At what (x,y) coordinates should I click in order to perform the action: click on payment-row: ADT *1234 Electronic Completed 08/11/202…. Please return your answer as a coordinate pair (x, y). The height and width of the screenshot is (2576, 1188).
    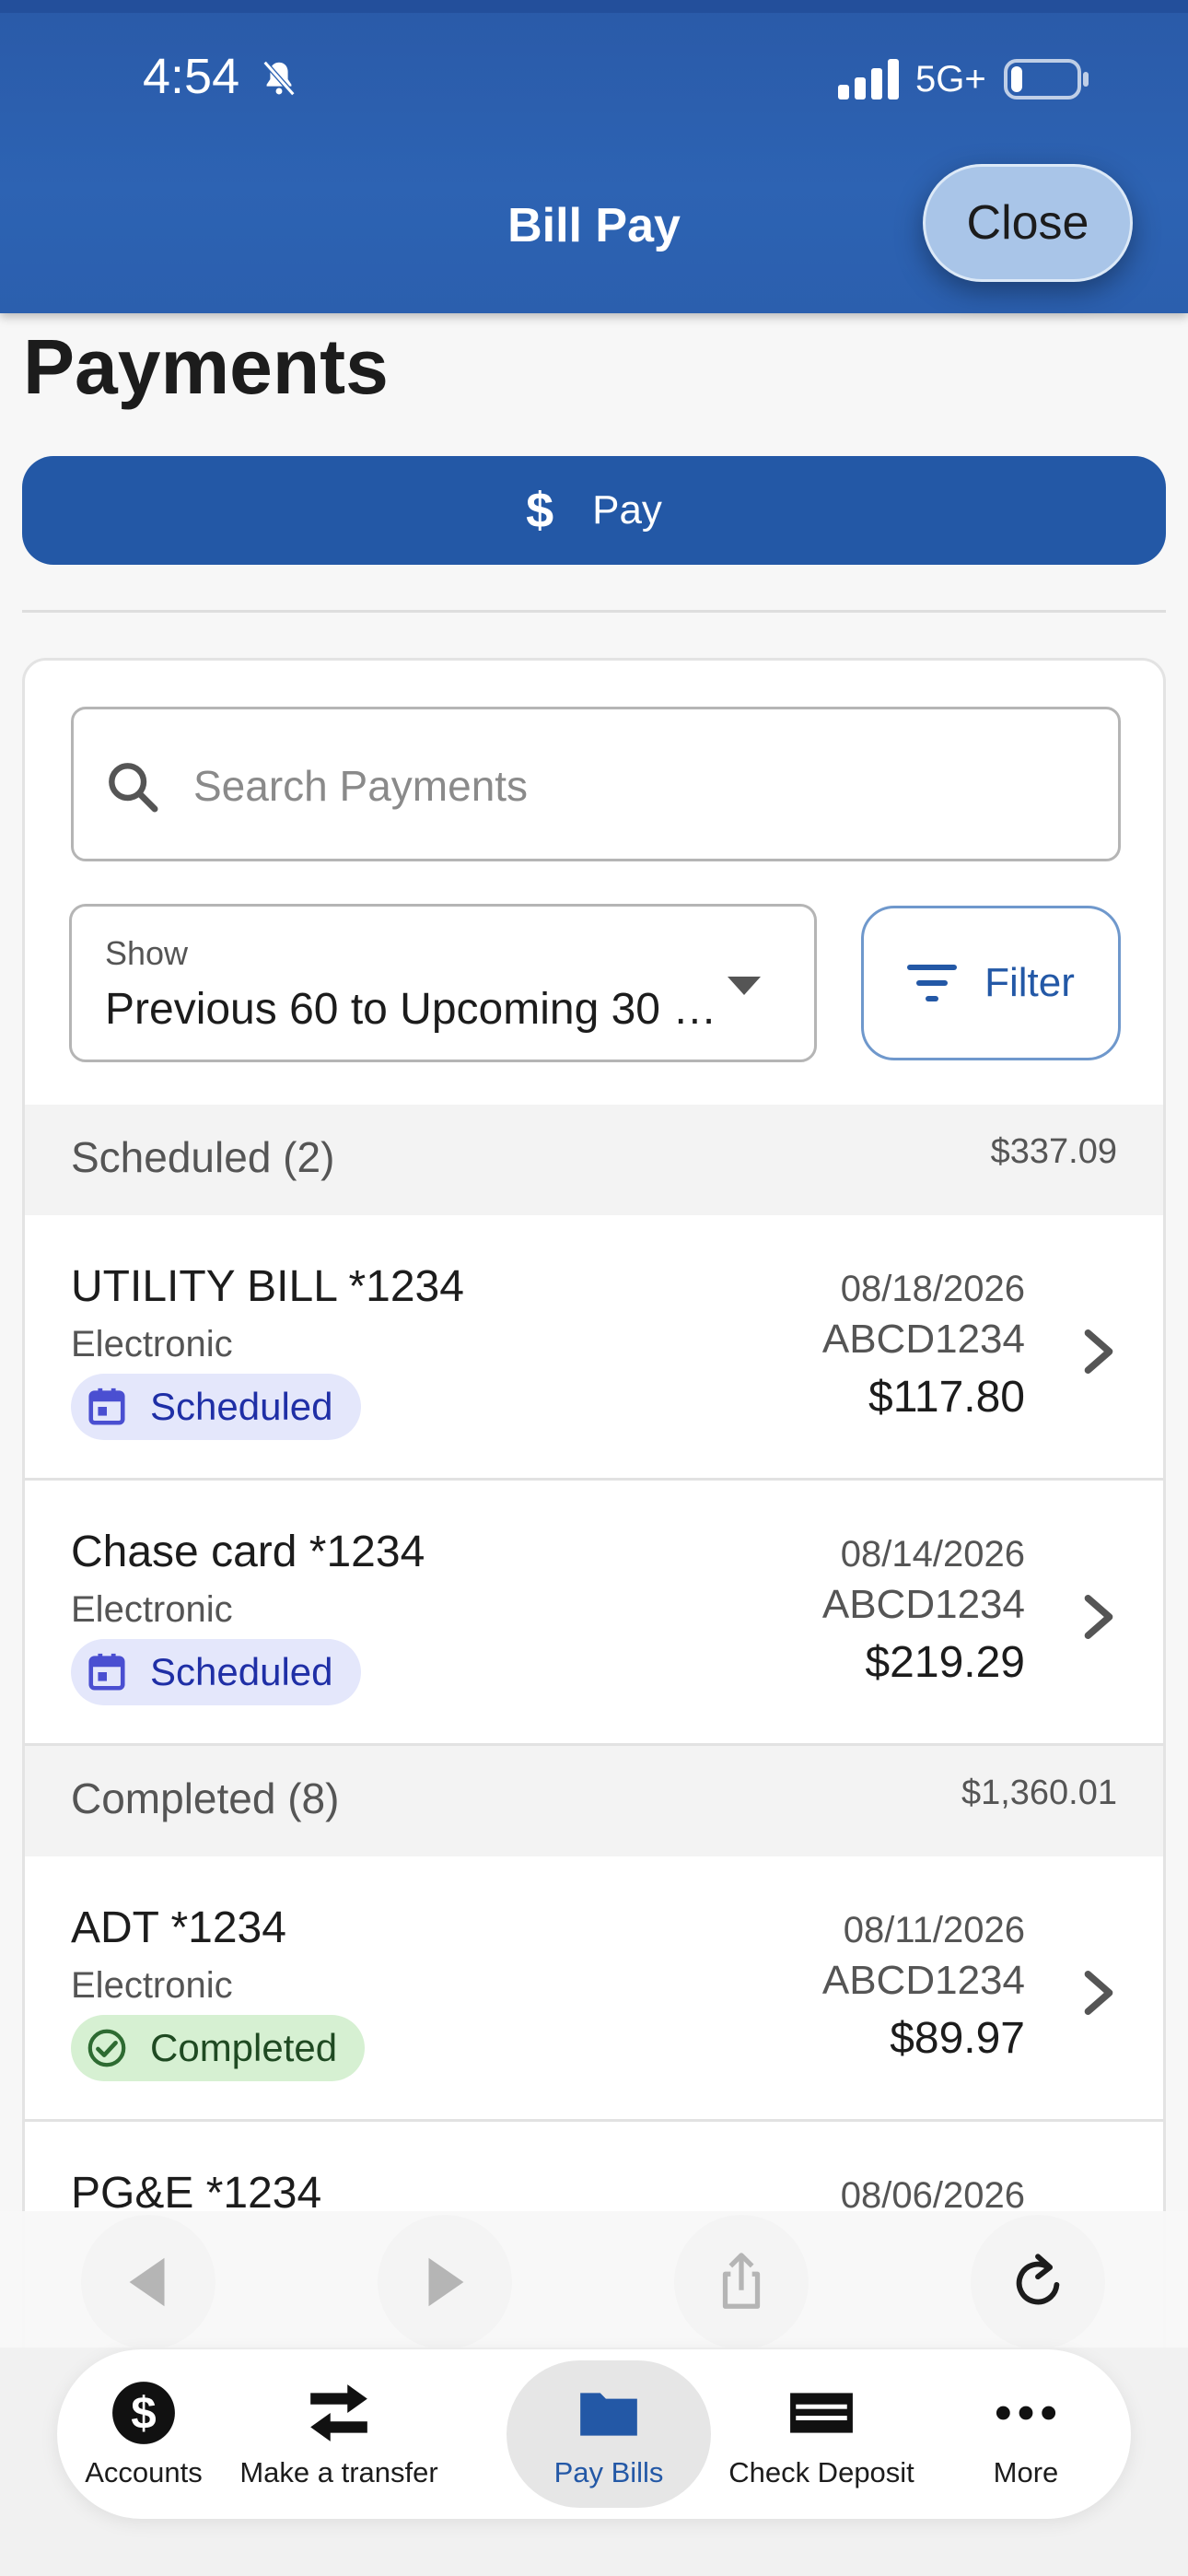
    Looking at the image, I should click on (594, 1989).